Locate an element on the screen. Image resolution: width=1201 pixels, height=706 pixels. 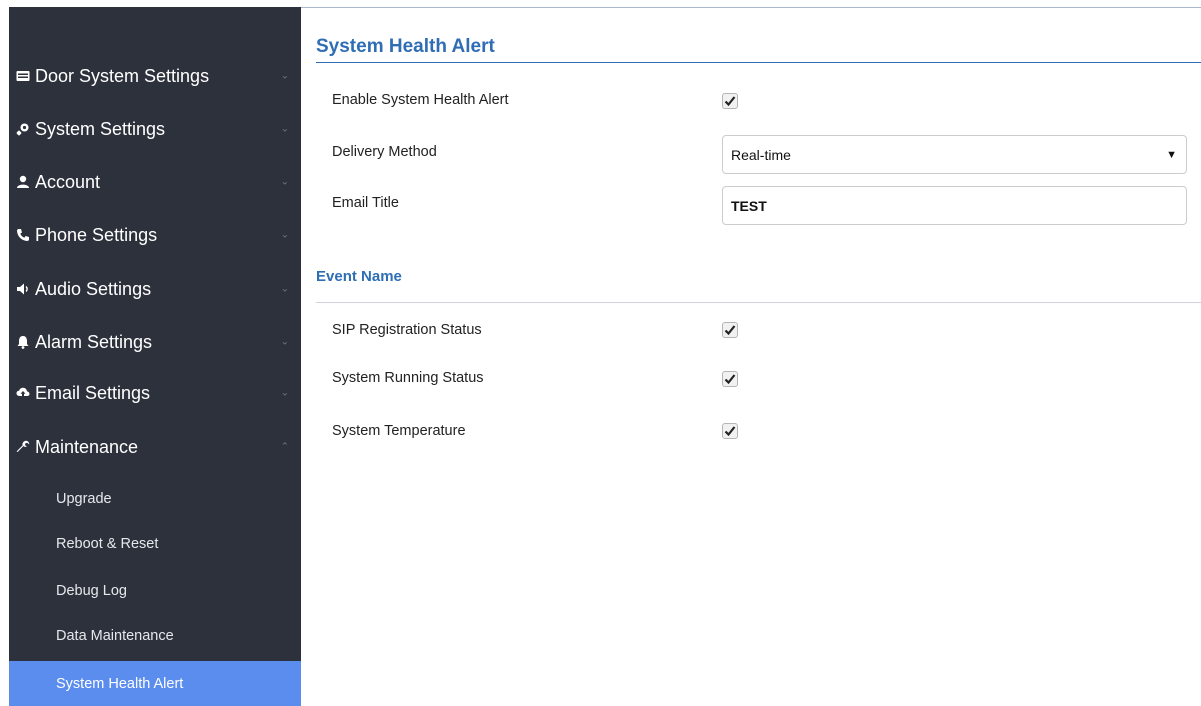
email-title-input is located at coordinates (954, 205).